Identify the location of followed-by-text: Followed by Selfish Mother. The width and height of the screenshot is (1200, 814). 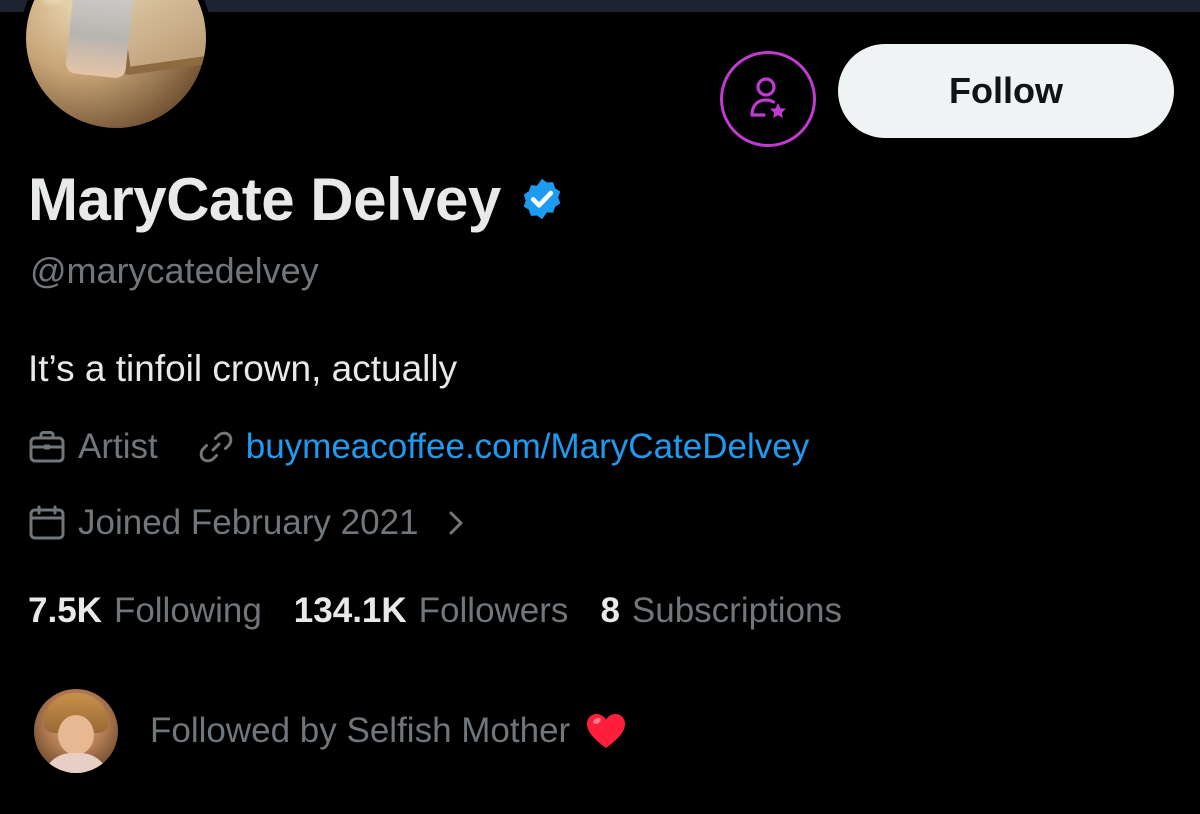
(389, 731).